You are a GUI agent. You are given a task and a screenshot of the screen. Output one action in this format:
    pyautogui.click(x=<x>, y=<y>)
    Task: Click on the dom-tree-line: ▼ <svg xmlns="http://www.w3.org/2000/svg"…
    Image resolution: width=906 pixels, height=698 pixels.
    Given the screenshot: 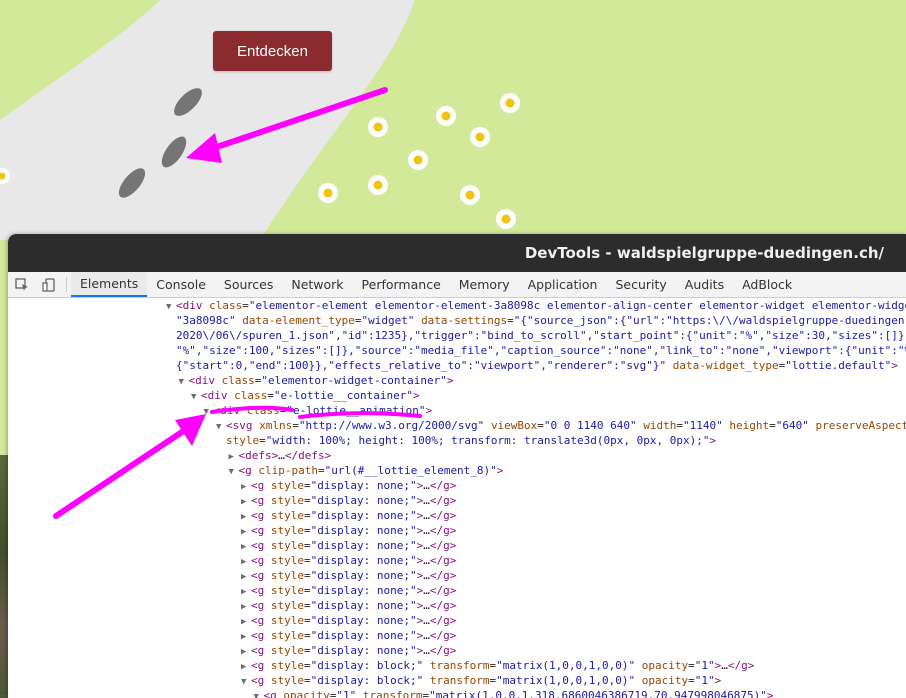 What is the action you would take?
    pyautogui.click(x=457, y=425)
    